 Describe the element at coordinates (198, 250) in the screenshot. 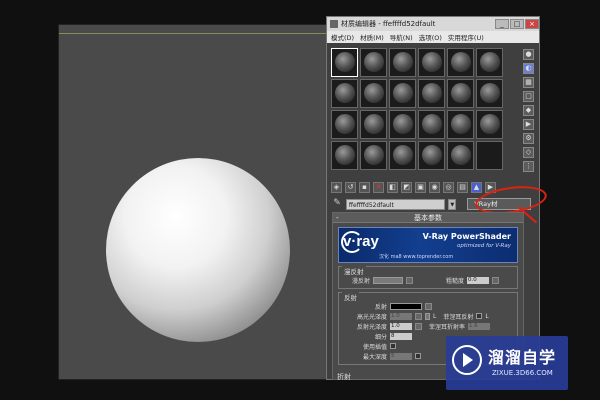

I see `viewport-sphere` at that location.